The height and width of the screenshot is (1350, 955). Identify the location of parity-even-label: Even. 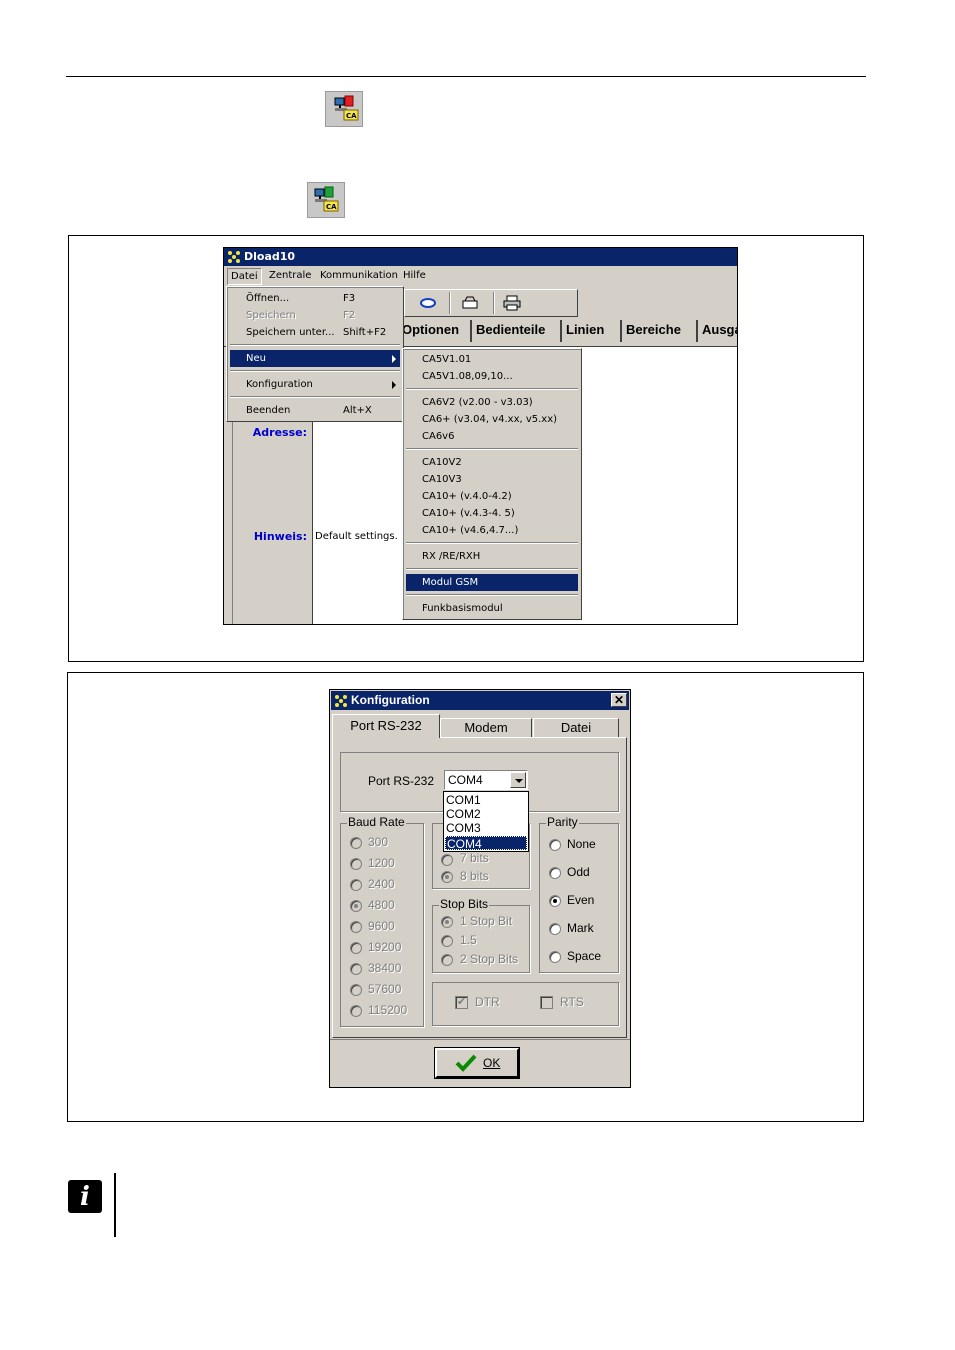
(581, 900).